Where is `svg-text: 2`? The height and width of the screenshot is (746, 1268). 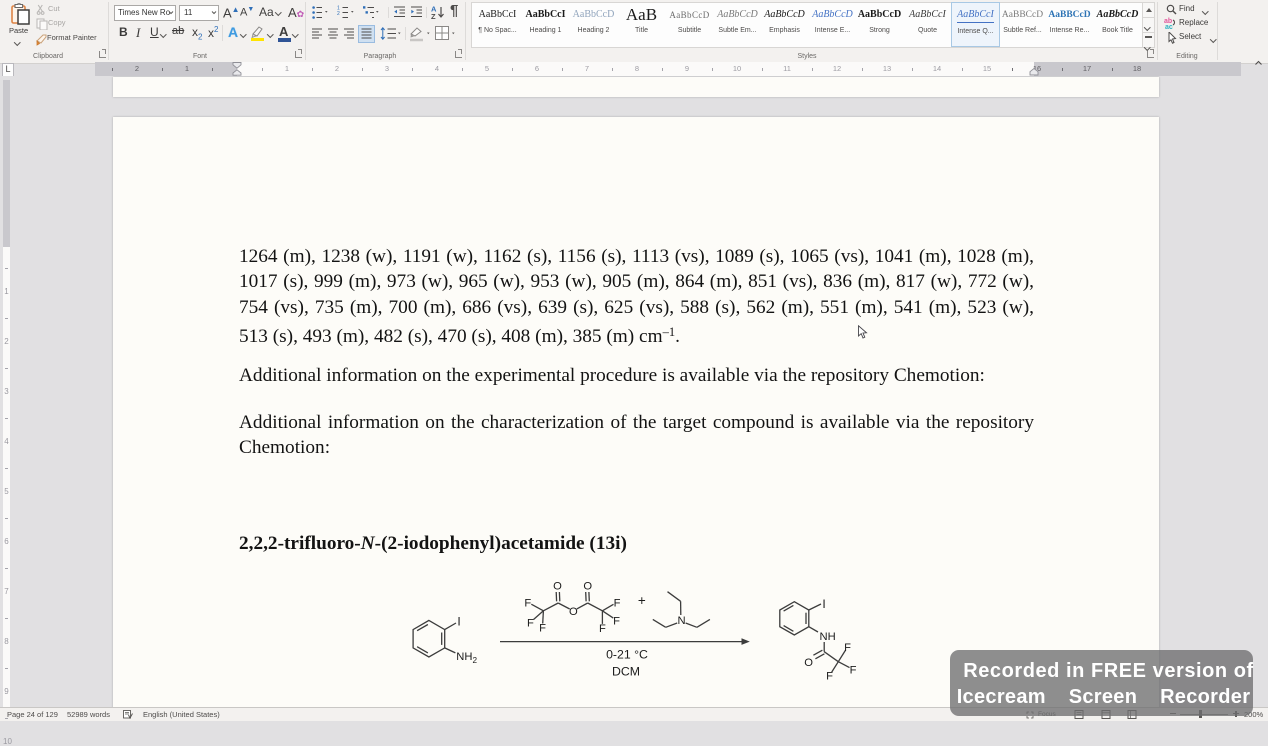
svg-text: 2 is located at coordinates (338, 14).